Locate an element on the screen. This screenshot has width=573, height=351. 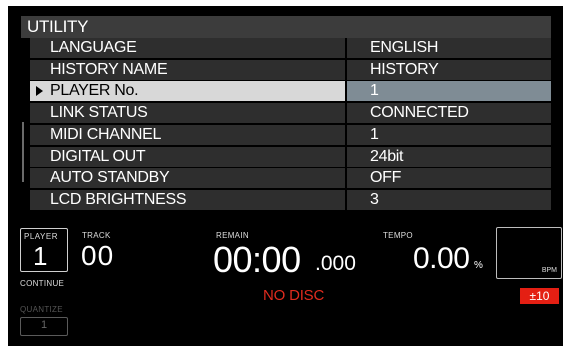
menu-item-lcd-brightness: LCD BRIGHTNESS 3 is located at coordinates (290, 200).